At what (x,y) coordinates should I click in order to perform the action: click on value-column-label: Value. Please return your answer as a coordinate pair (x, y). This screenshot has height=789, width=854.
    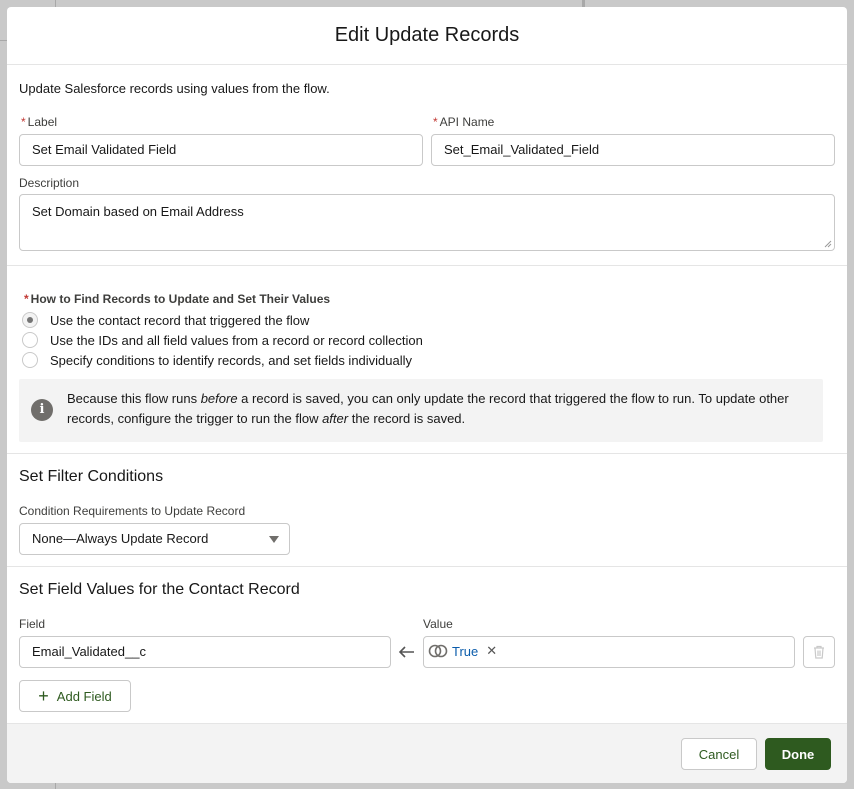
    Looking at the image, I should click on (438, 624).